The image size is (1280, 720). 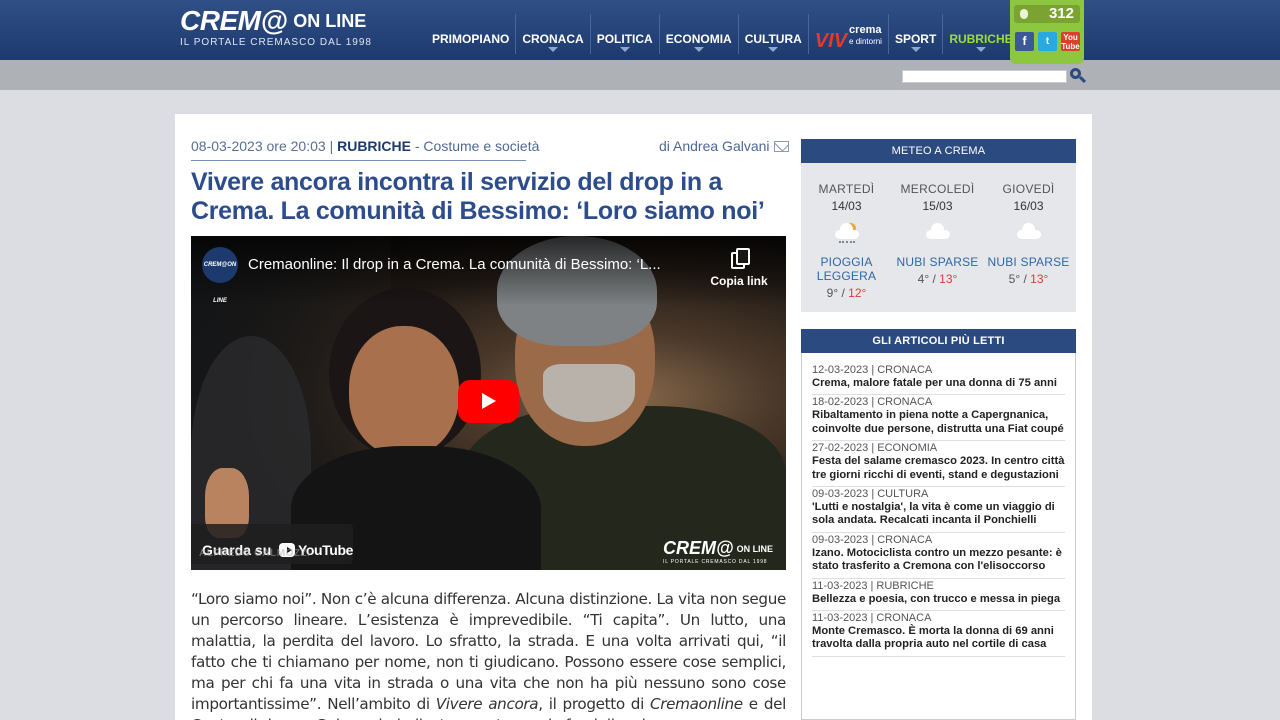 What do you see at coordinates (404, 391) in the screenshot?
I see `video-woman-face` at bounding box center [404, 391].